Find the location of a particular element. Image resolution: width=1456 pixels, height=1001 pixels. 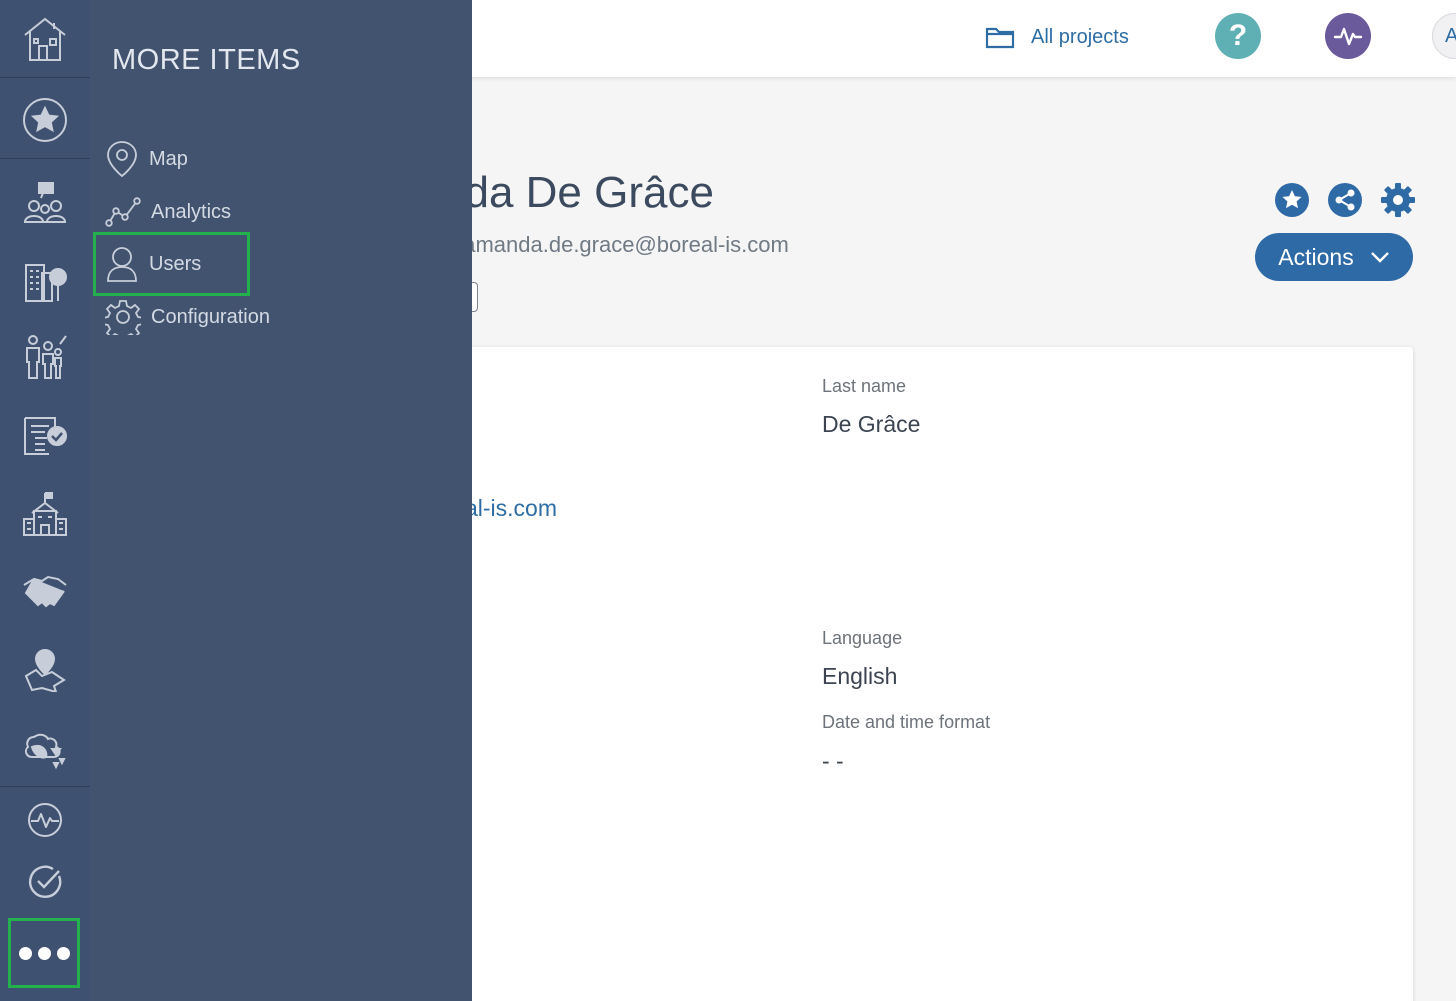

land-pin-icon is located at coordinates (45, 670).